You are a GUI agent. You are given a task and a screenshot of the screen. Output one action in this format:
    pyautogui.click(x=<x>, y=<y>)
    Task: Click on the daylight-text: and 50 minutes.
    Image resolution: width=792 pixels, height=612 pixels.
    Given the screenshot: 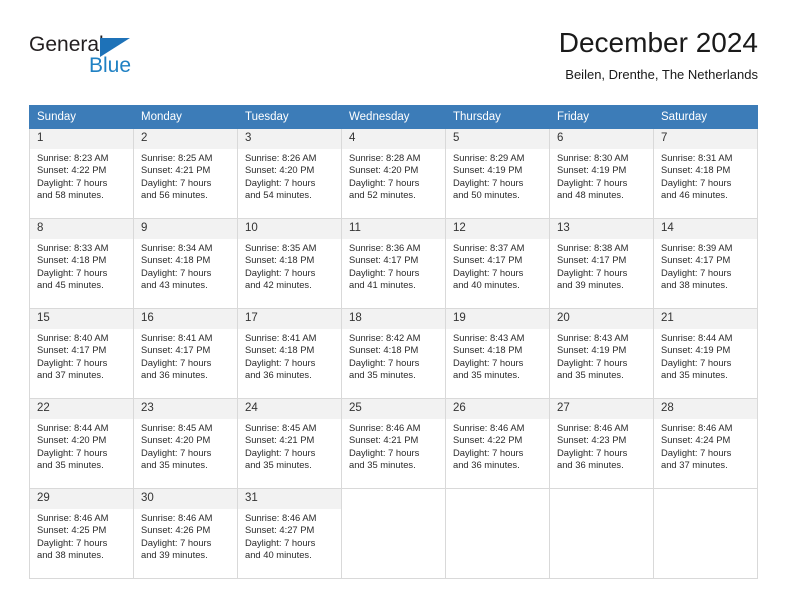 What is the action you would take?
    pyautogui.click(x=486, y=195)
    